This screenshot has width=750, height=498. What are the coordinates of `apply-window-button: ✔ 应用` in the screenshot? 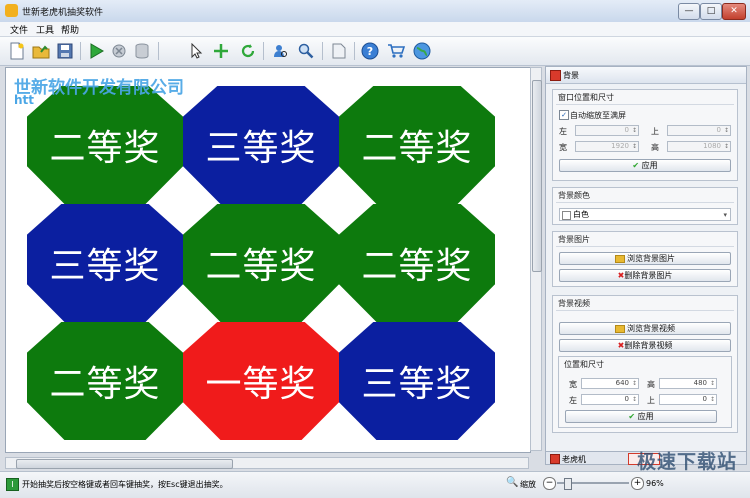 It's located at (645, 165).